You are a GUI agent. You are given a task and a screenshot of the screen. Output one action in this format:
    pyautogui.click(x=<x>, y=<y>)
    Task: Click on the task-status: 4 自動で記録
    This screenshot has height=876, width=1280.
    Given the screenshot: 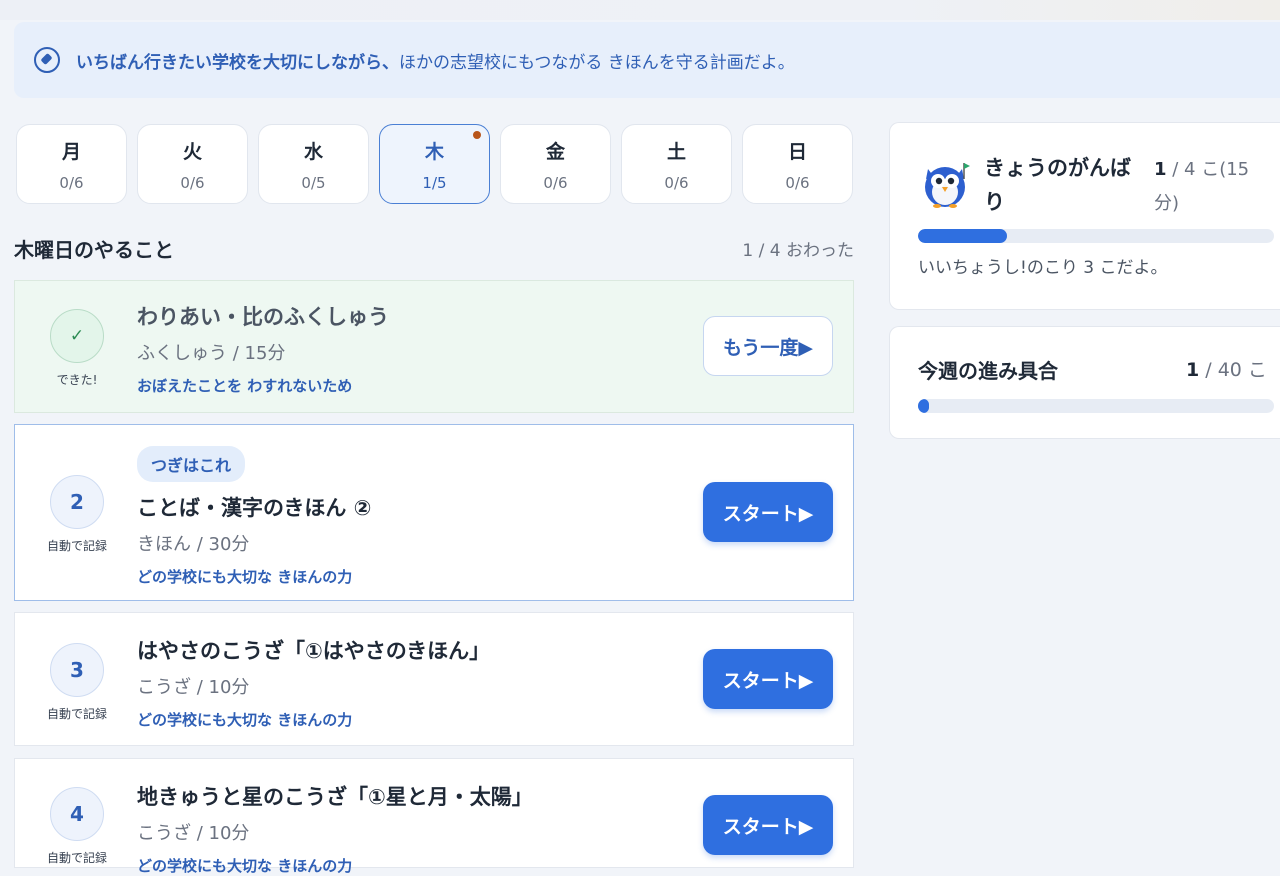 What is the action you would take?
    pyautogui.click(x=77, y=826)
    